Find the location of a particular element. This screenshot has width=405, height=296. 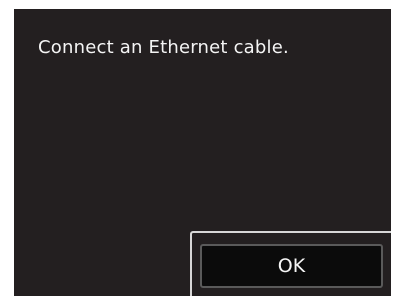

ok-selection-frame: OK is located at coordinates (290, 263).